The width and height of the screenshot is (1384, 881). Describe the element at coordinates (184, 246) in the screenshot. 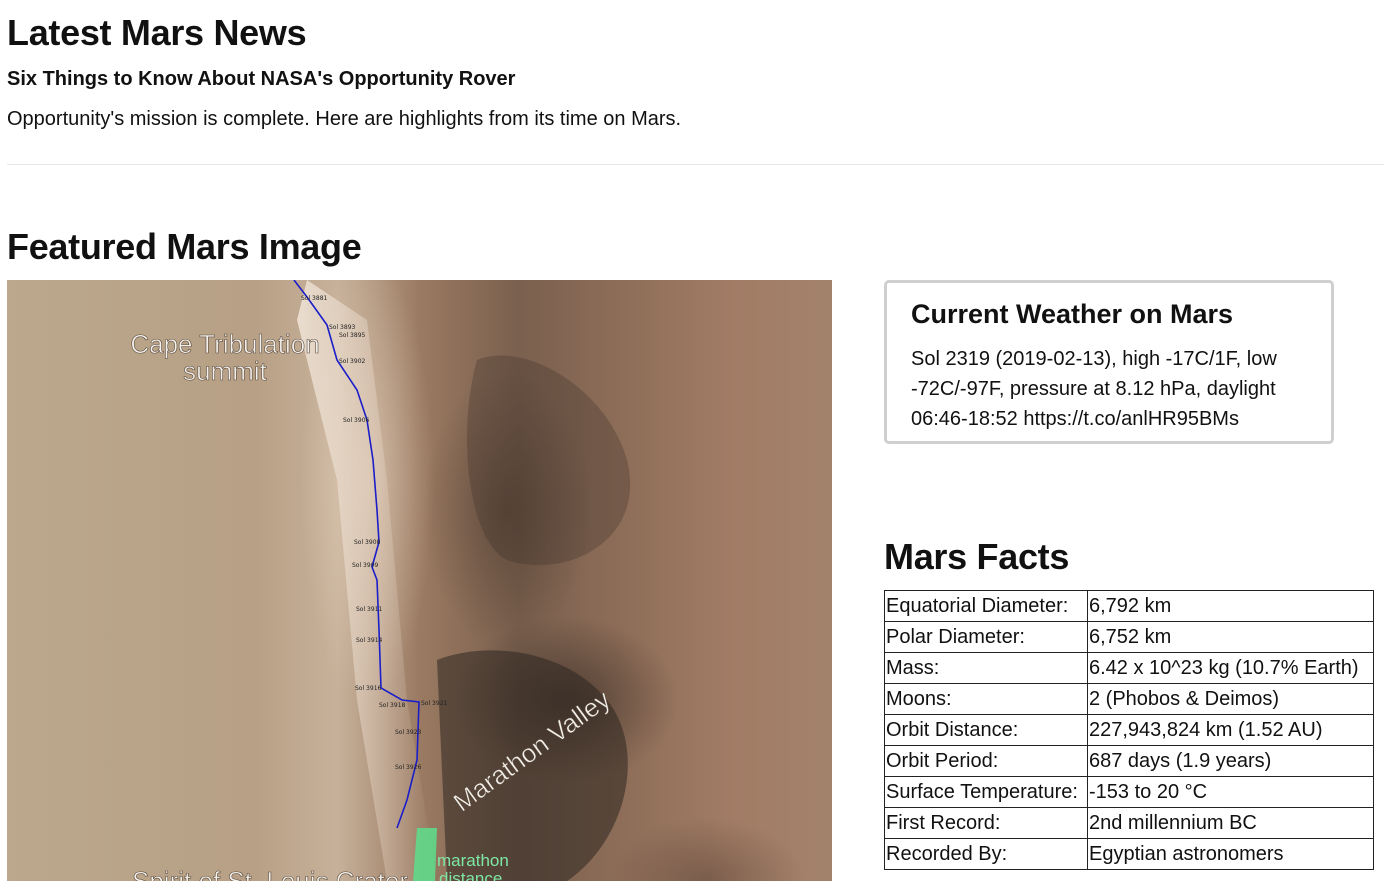

I see `featured-image-title: Featured Mars Image` at that location.